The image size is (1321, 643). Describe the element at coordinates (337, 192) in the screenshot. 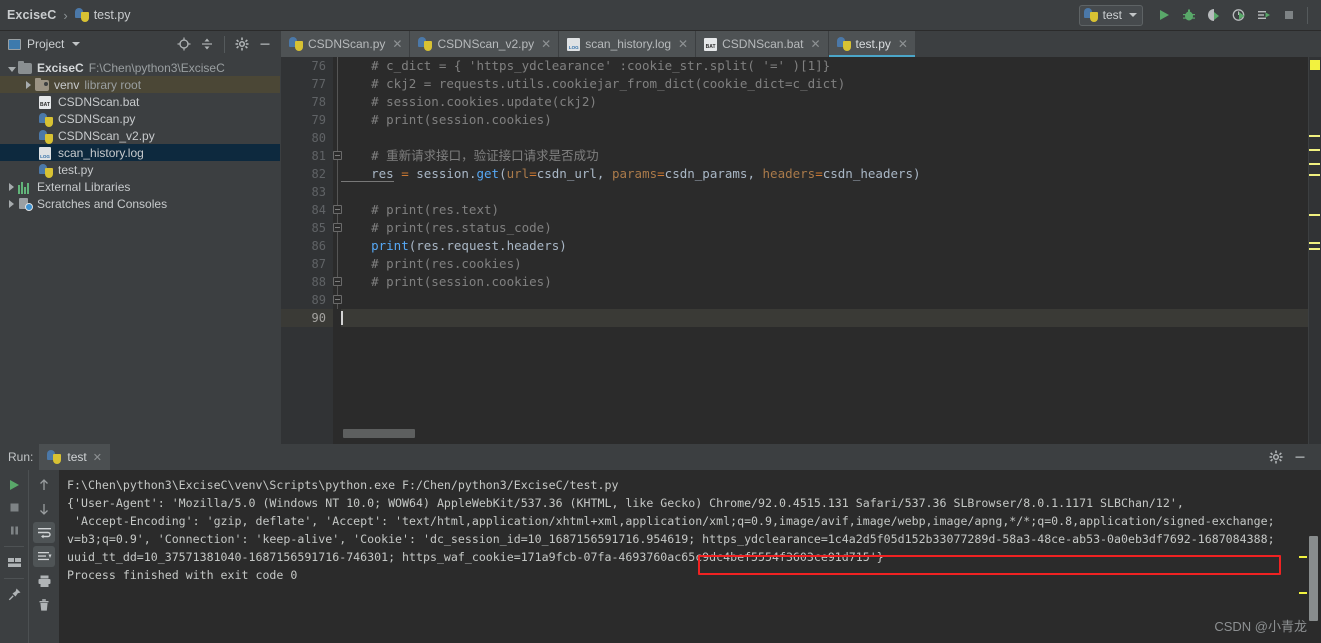

I see `fold-line` at that location.